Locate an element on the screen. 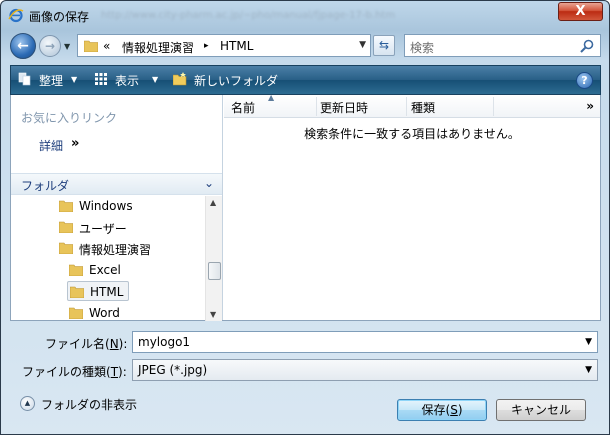 Image resolution: width=610 pixels, height=435 pixels. cancel-button: キャンセル is located at coordinates (541, 410).